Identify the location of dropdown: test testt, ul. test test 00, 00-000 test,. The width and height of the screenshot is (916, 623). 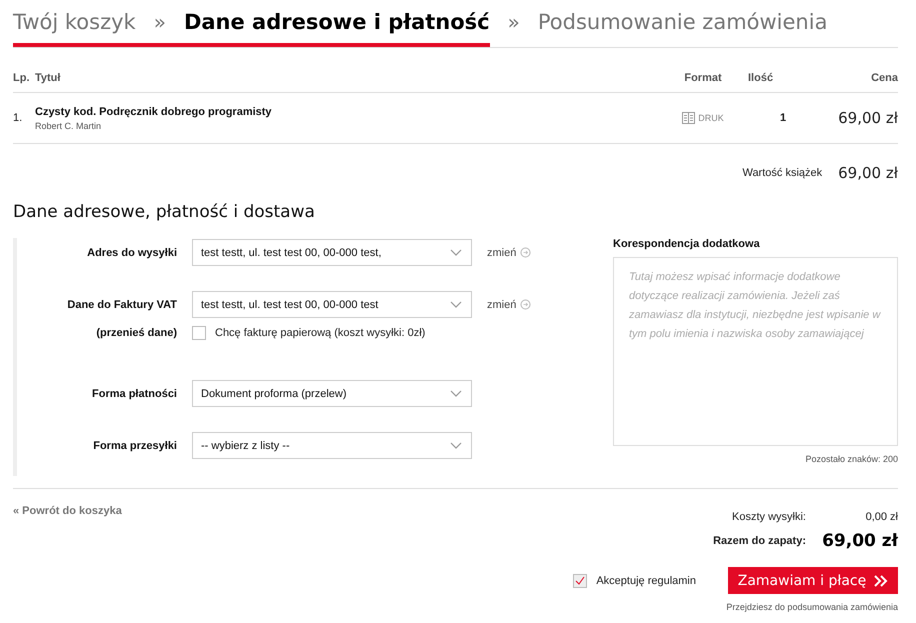
(332, 252).